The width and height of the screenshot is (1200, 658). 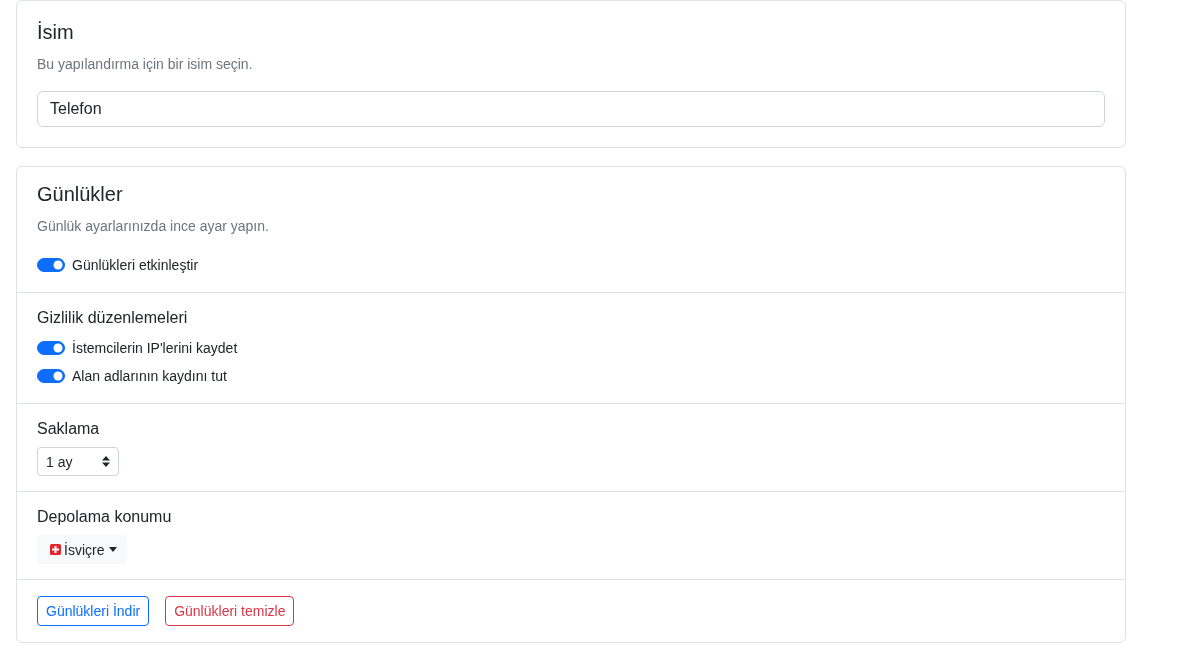 What do you see at coordinates (56, 32) in the screenshot?
I see `card-title: İsim` at bounding box center [56, 32].